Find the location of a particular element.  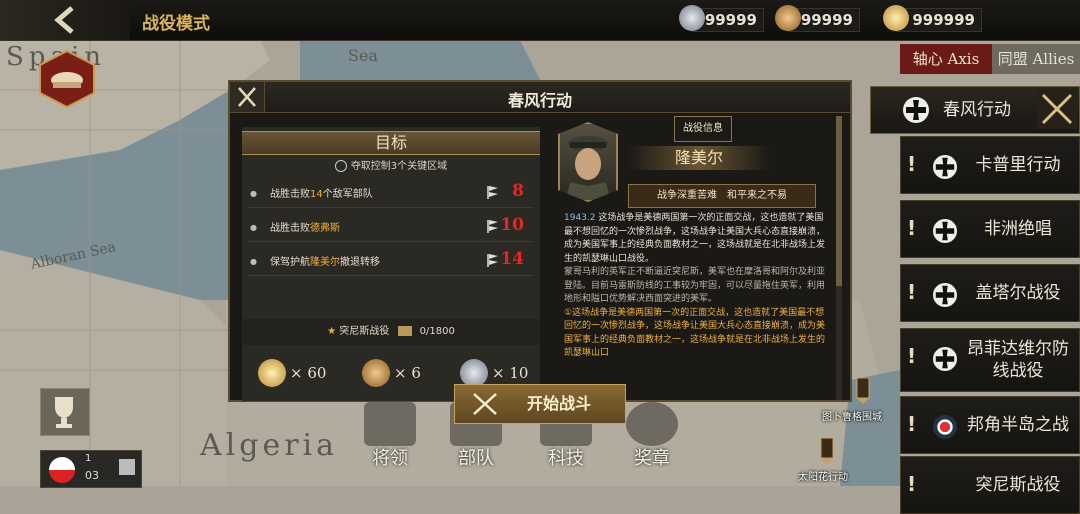

campaign-item: ! 卡普里行动 is located at coordinates (990, 165).